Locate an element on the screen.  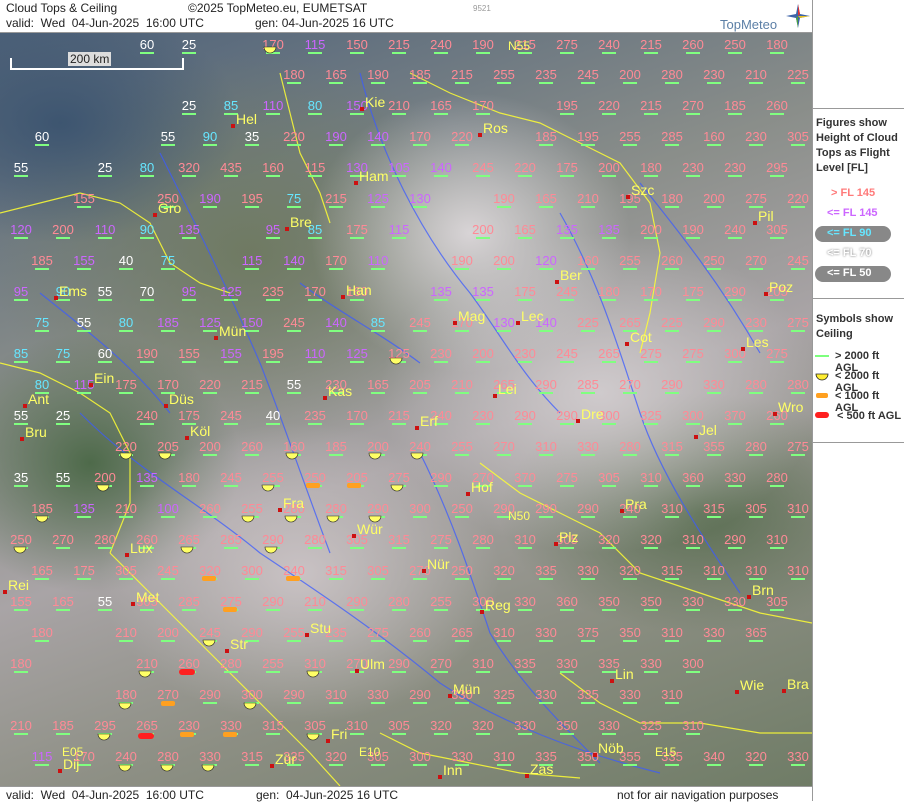
flight-level-value: 130 is located at coordinates (420, 198).